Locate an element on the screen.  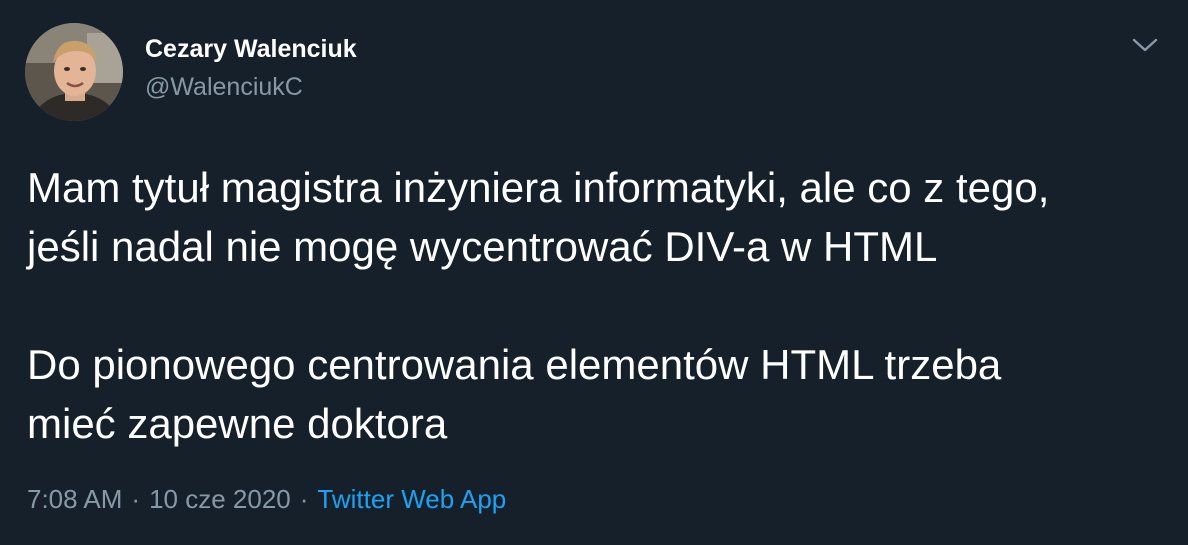
chevron-down-icon is located at coordinates (1145, 45).